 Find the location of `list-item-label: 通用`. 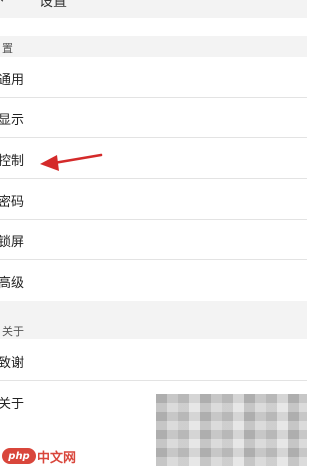

list-item-label: 通用 is located at coordinates (12, 80).